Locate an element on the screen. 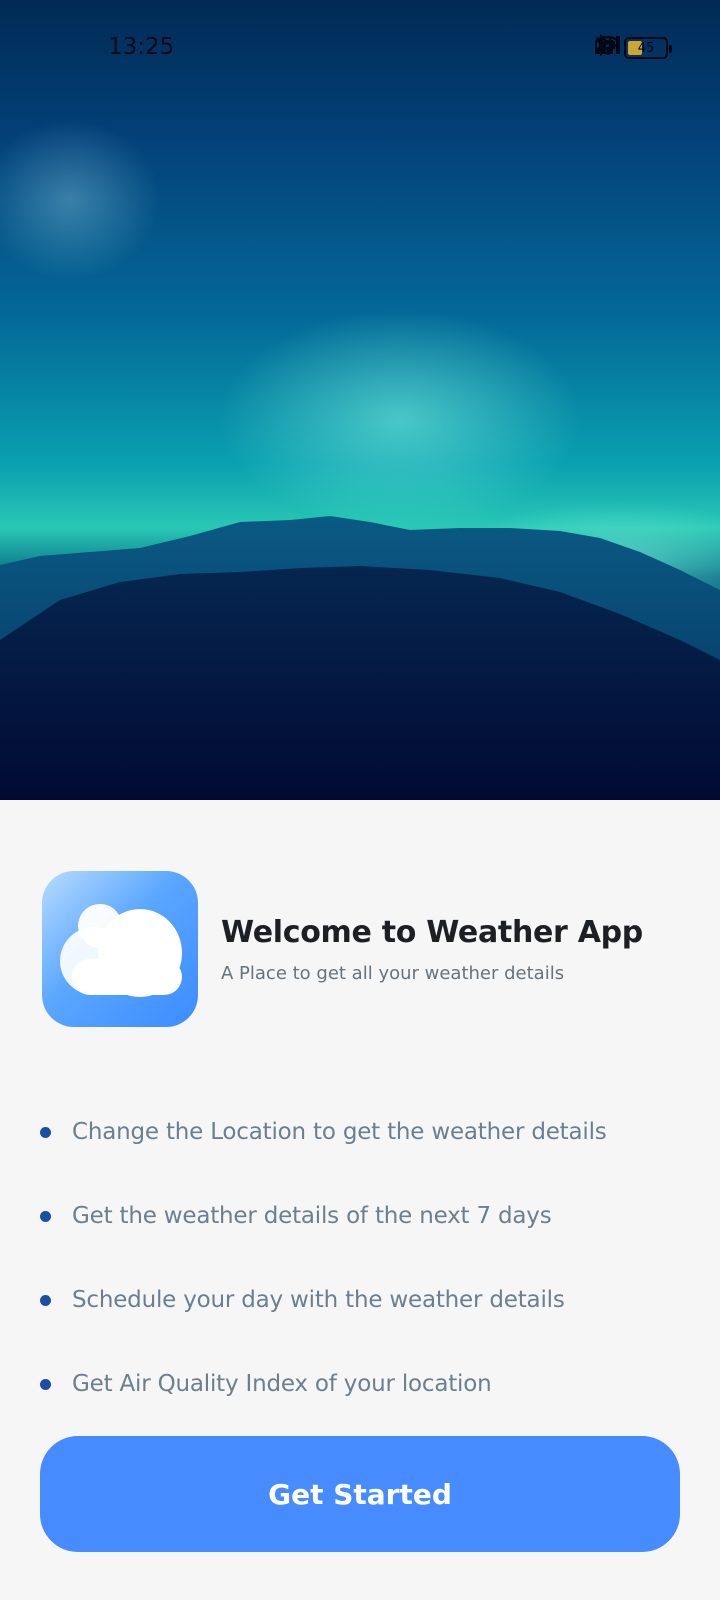 This screenshot has height=1600, width=720. cloud-shape is located at coordinates (121, 950).